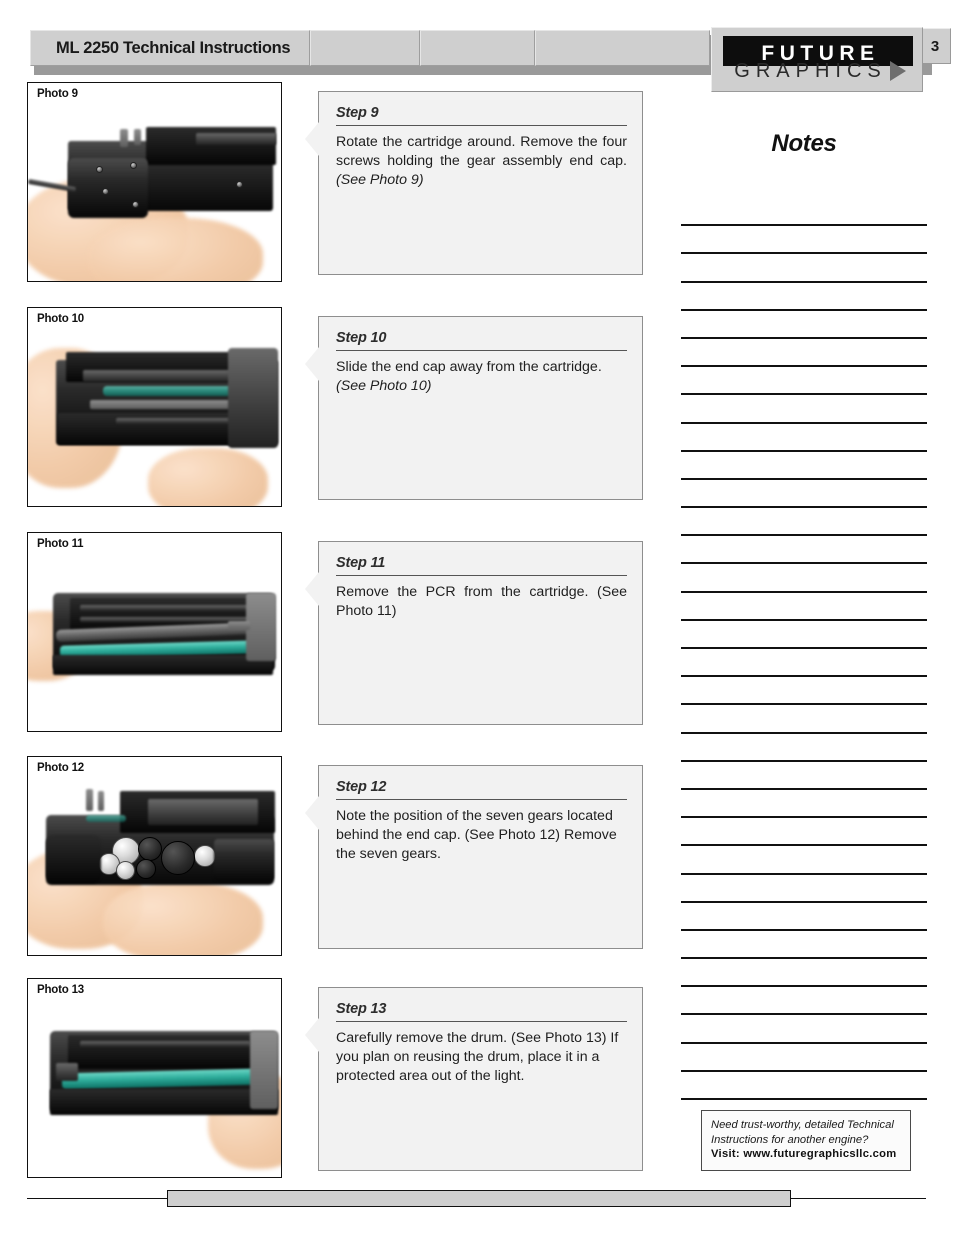 This screenshot has width=954, height=1235. Describe the element at coordinates (384, 386) in the screenshot. I see `step-body-ref-10: (See Photo 10)` at that location.